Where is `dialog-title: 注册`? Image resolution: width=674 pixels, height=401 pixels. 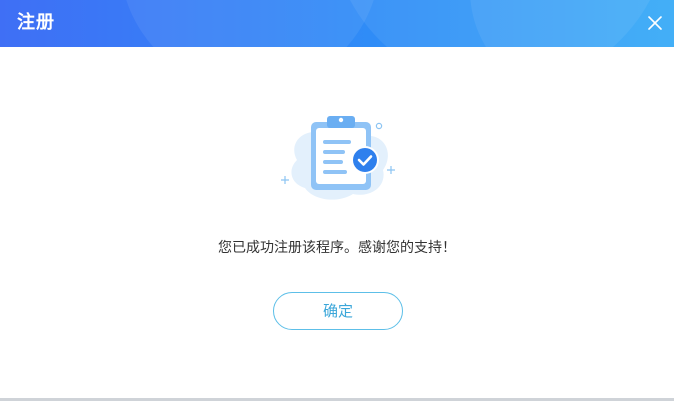 dialog-title: 注册 is located at coordinates (36, 22).